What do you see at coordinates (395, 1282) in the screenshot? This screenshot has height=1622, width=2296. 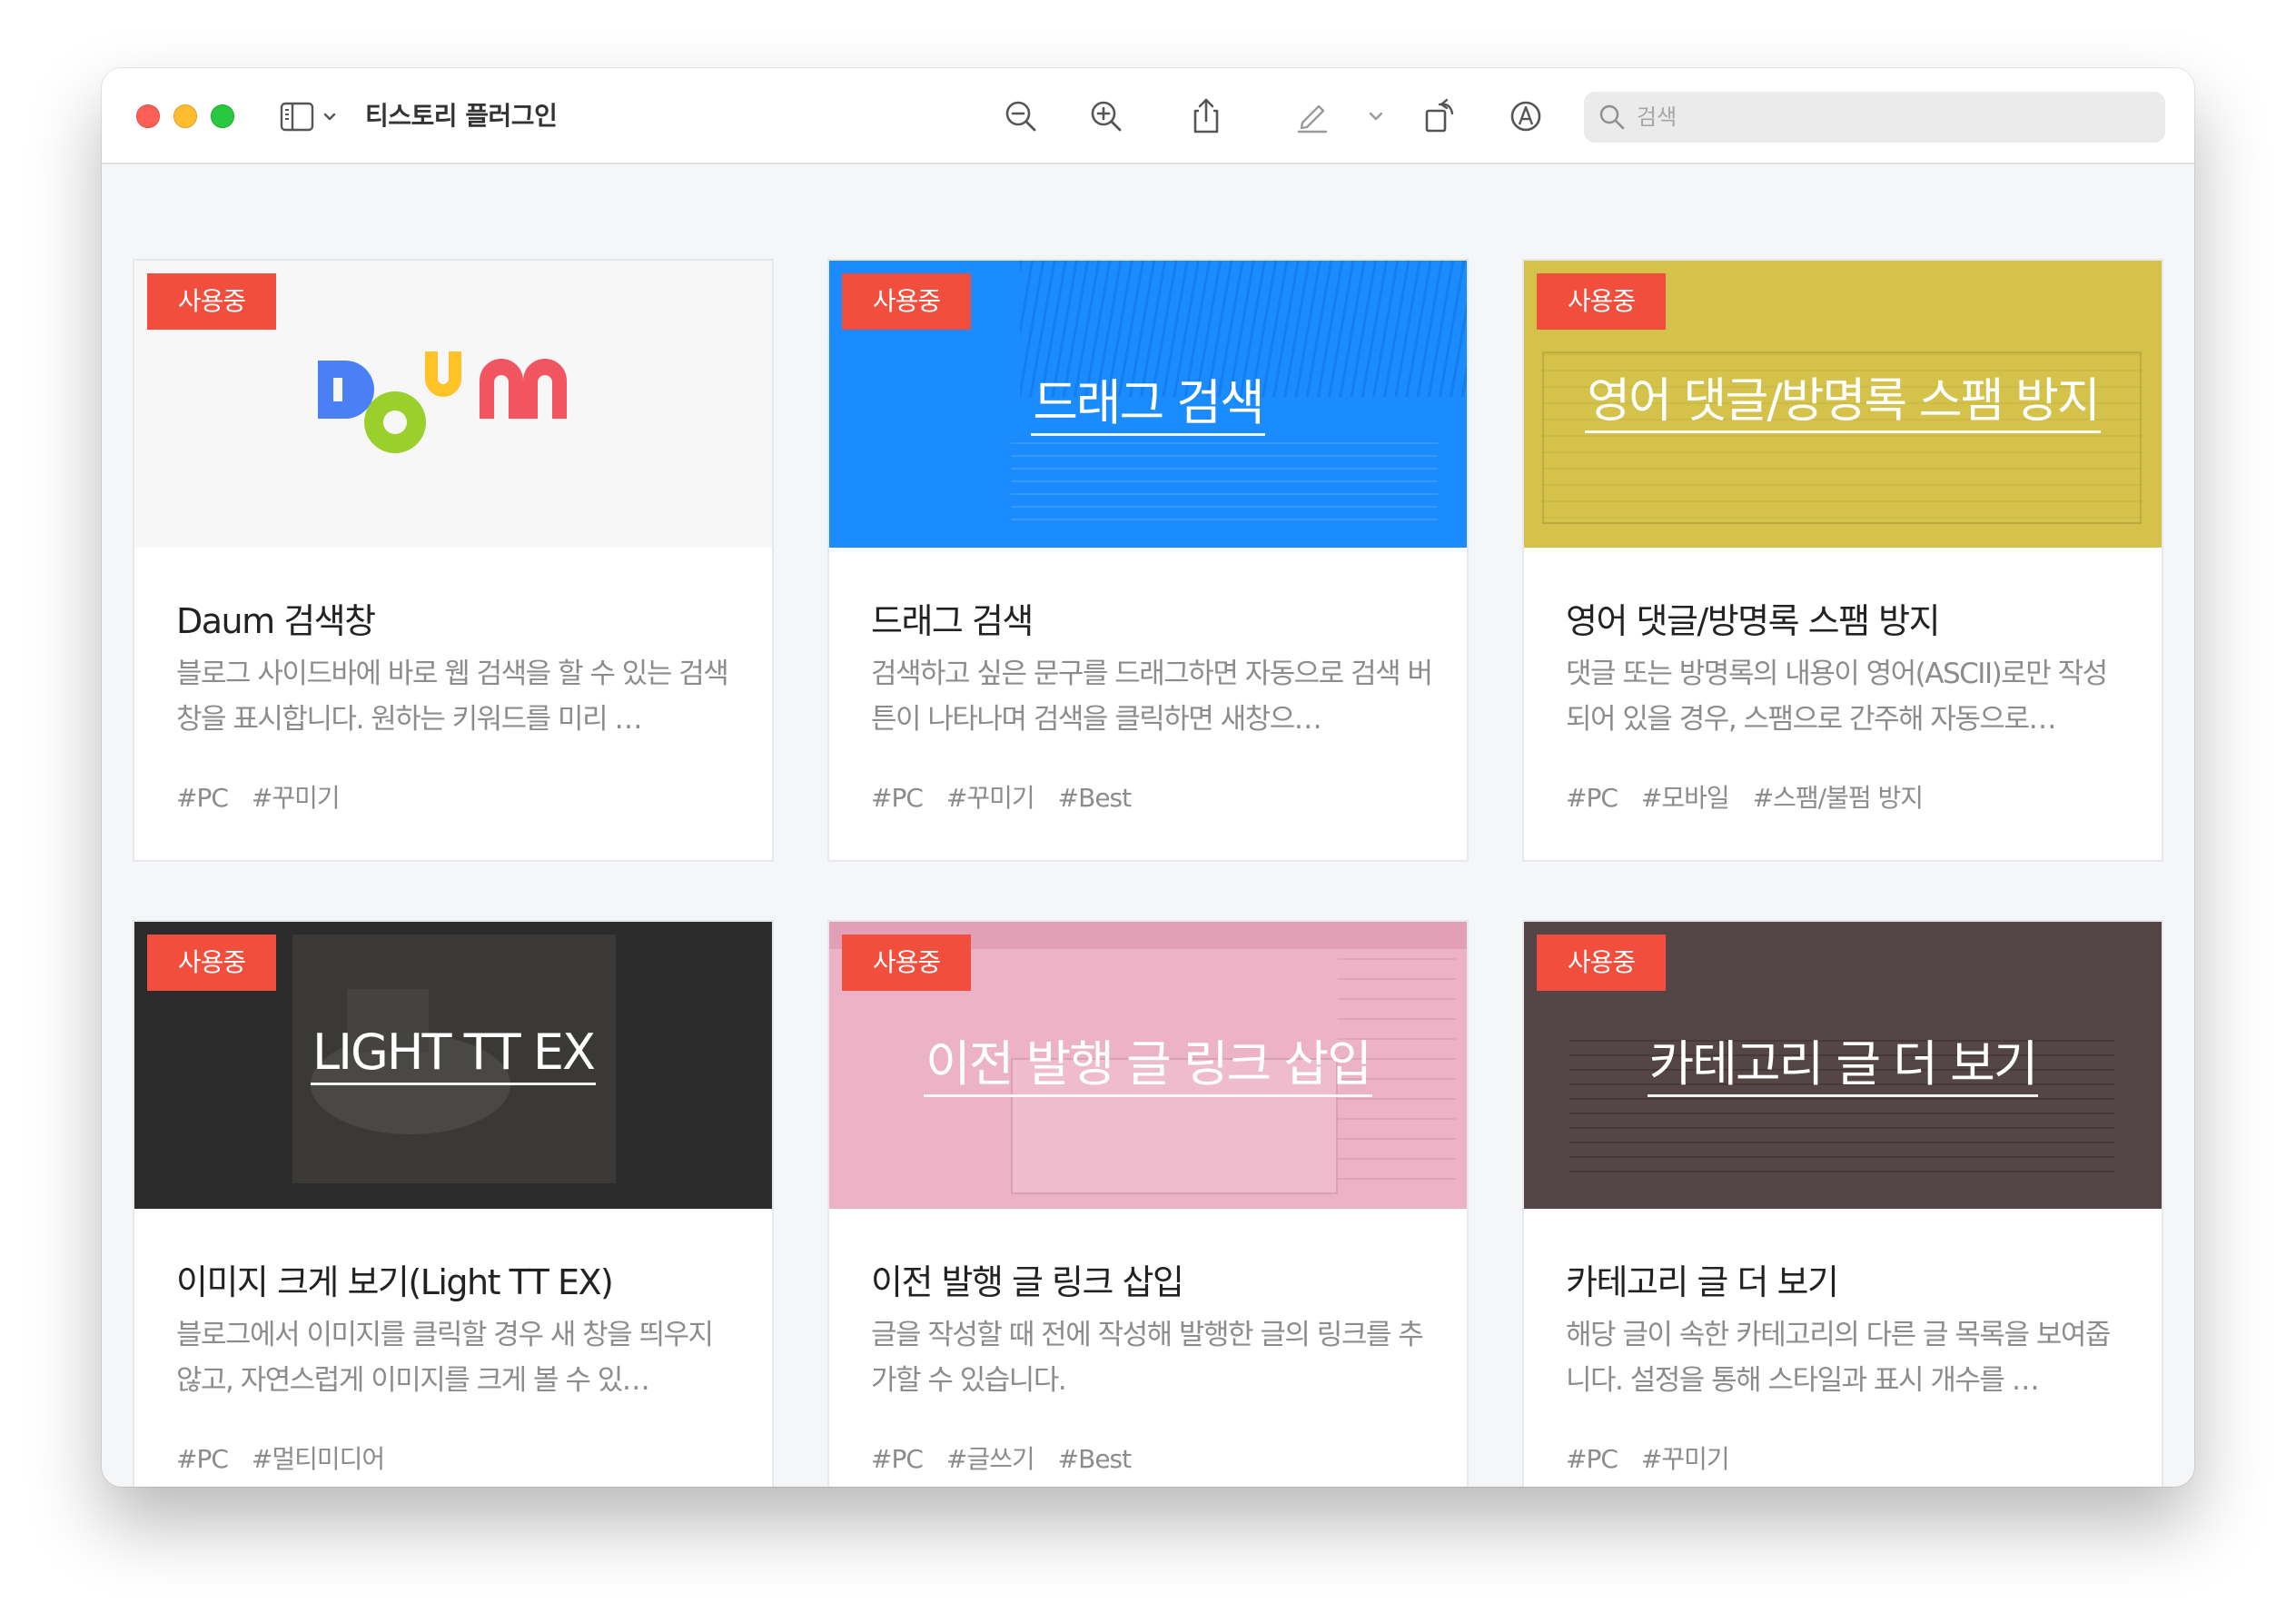 I see `card-title: 이미지 크게 보기(Light TT EX)` at bounding box center [395, 1282].